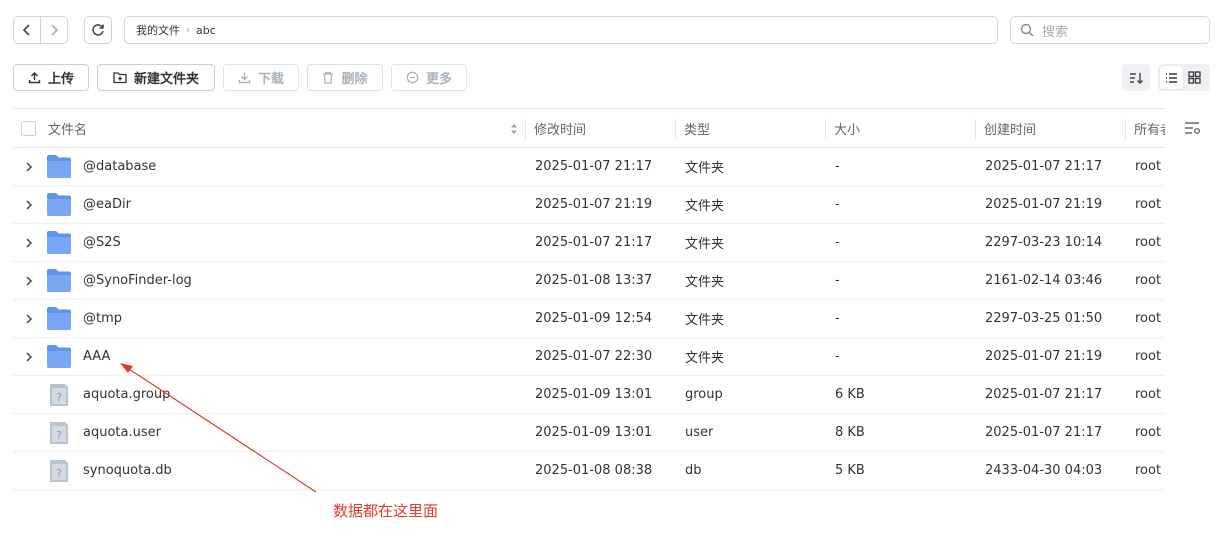 This screenshot has height=552, width=1215. What do you see at coordinates (1044, 242) in the screenshot?
I see `created-time: 2297-03-23 10:14` at bounding box center [1044, 242].